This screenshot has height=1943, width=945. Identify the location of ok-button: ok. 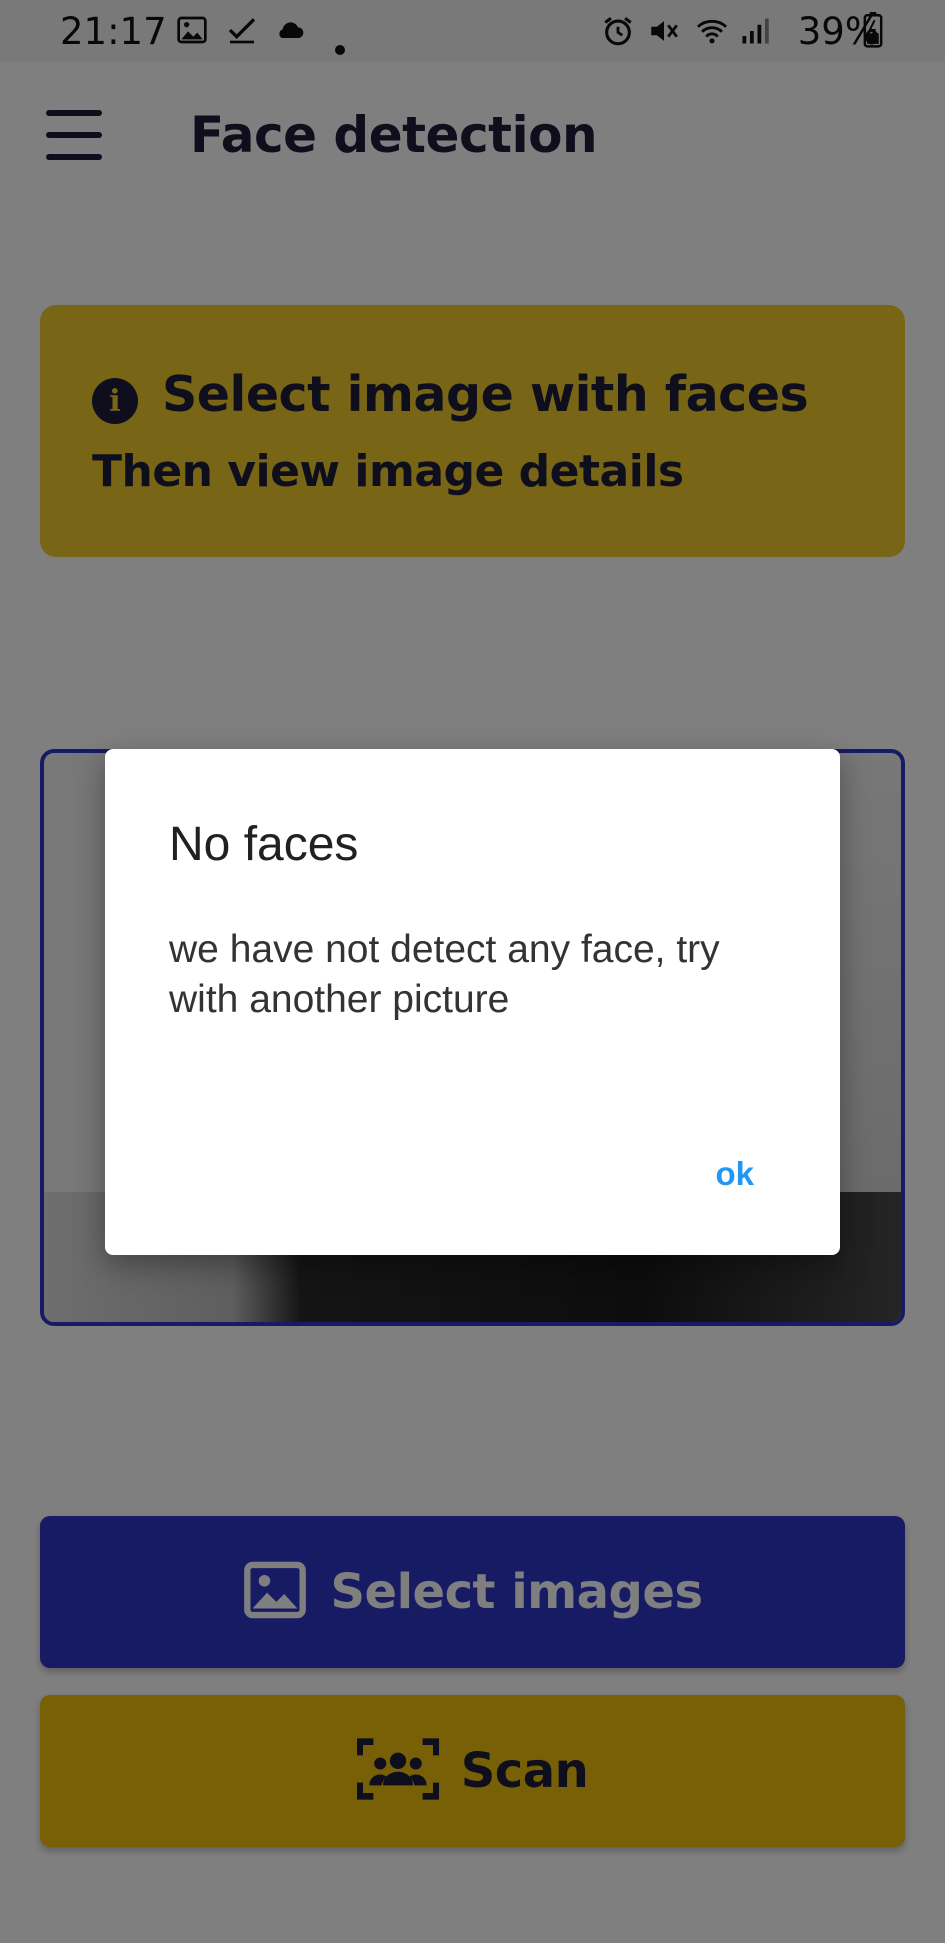
(734, 1174).